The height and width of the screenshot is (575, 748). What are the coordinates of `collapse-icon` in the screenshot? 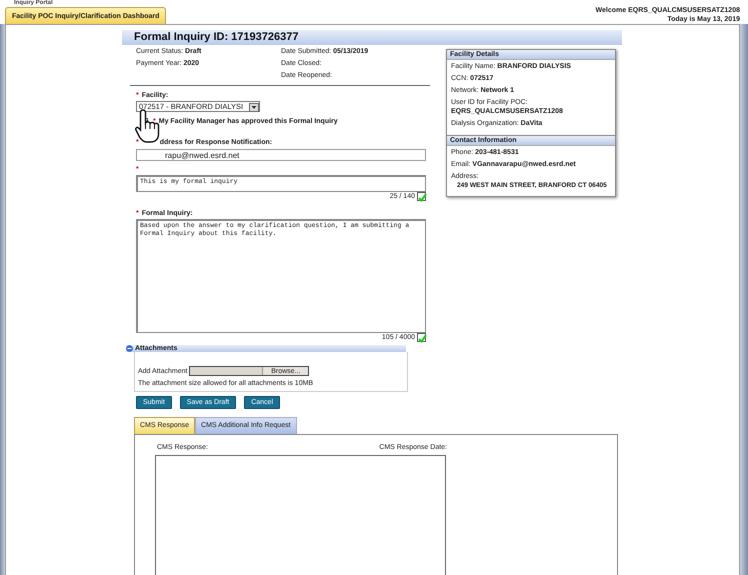 It's located at (129, 348).